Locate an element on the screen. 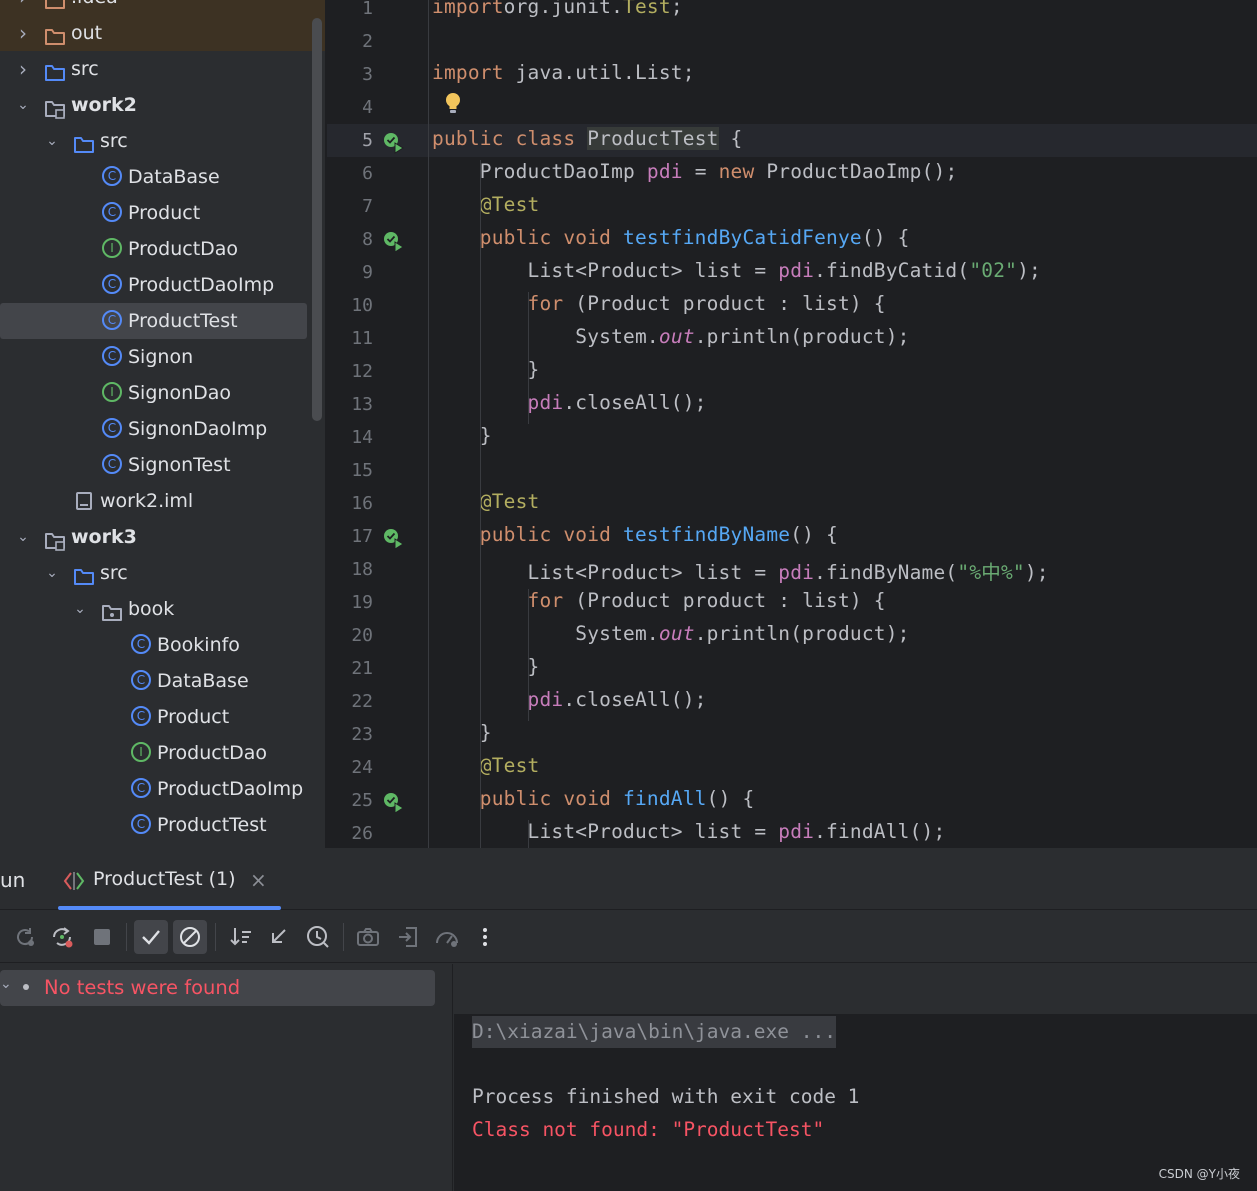 This screenshot has width=1257, height=1191. tree-item-signondaoimp: C SignonDaoImp is located at coordinates (162, 429).